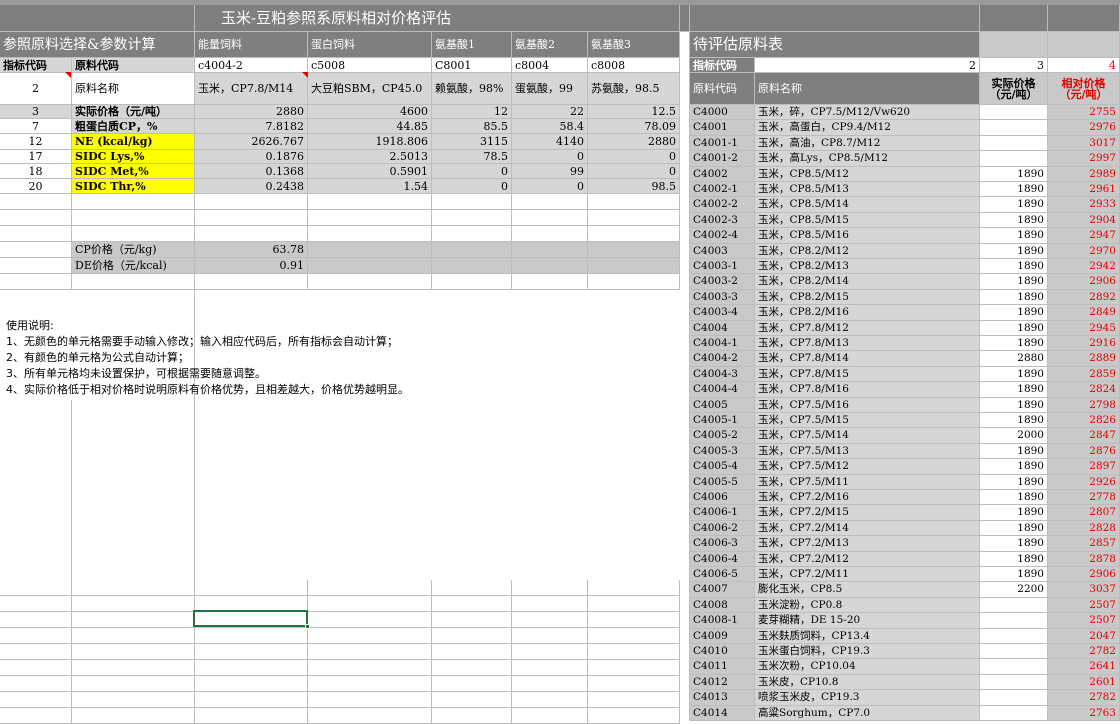 The height and width of the screenshot is (724, 1120). What do you see at coordinates (1014, 359) in the screenshot?
I see `actual-price-input: 2880` at bounding box center [1014, 359].